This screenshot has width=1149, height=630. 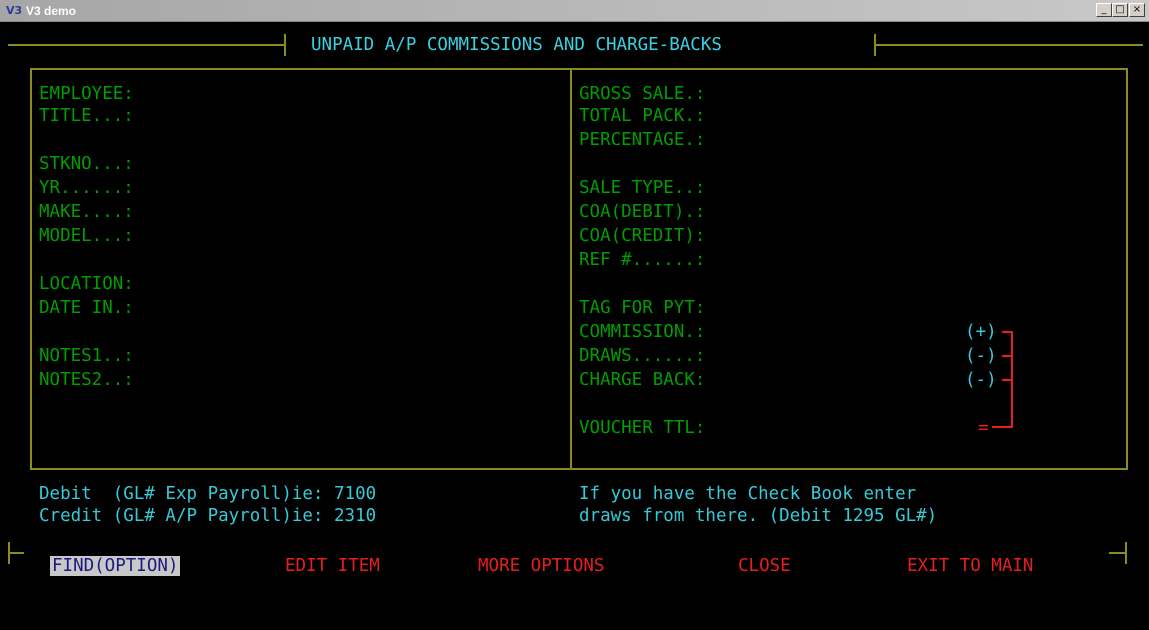 I want to click on minimize-button: _, so click(x=1104, y=10).